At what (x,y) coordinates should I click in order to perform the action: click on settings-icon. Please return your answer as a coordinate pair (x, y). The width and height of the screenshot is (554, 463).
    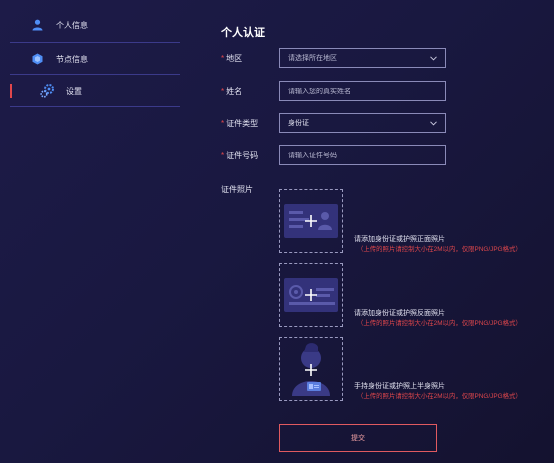
    Looking at the image, I should click on (47, 91).